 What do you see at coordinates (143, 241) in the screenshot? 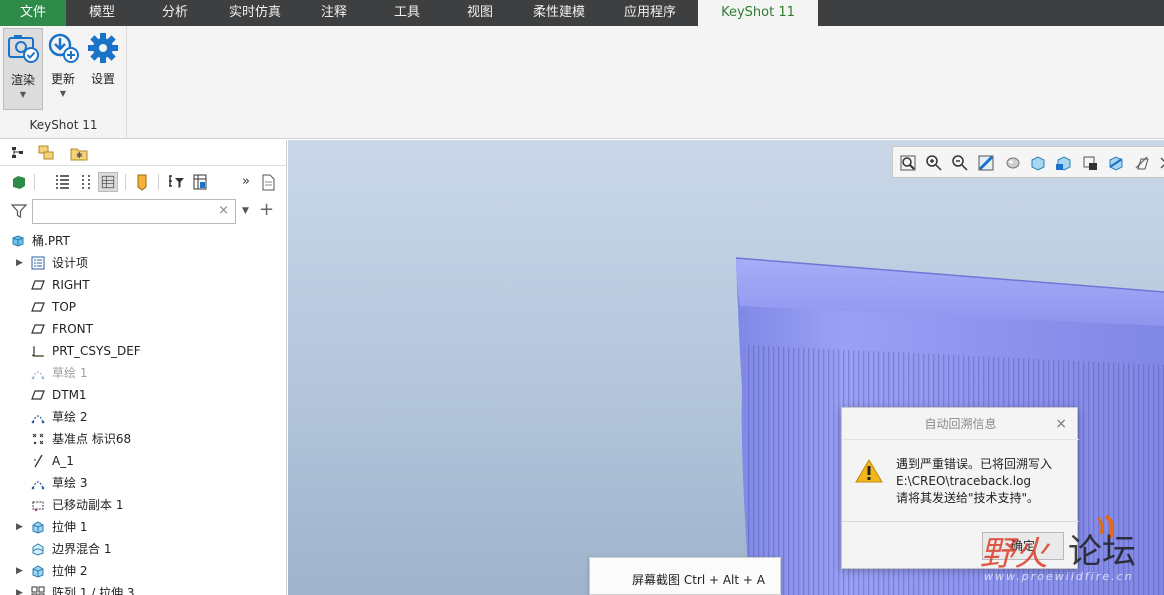
I see `tree-root: 桶.PRT` at bounding box center [143, 241].